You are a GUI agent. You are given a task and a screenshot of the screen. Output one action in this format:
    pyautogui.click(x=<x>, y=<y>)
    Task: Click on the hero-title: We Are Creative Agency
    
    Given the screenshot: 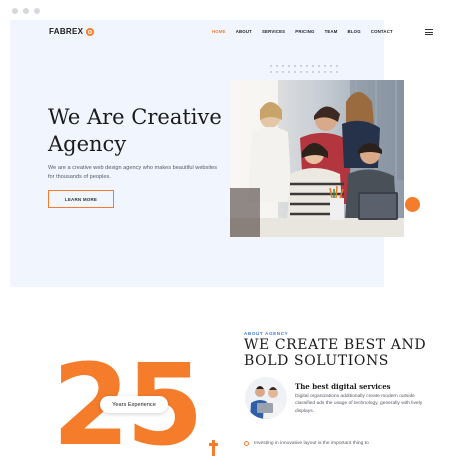 What is the action you would take?
    pyautogui.click(x=135, y=130)
    